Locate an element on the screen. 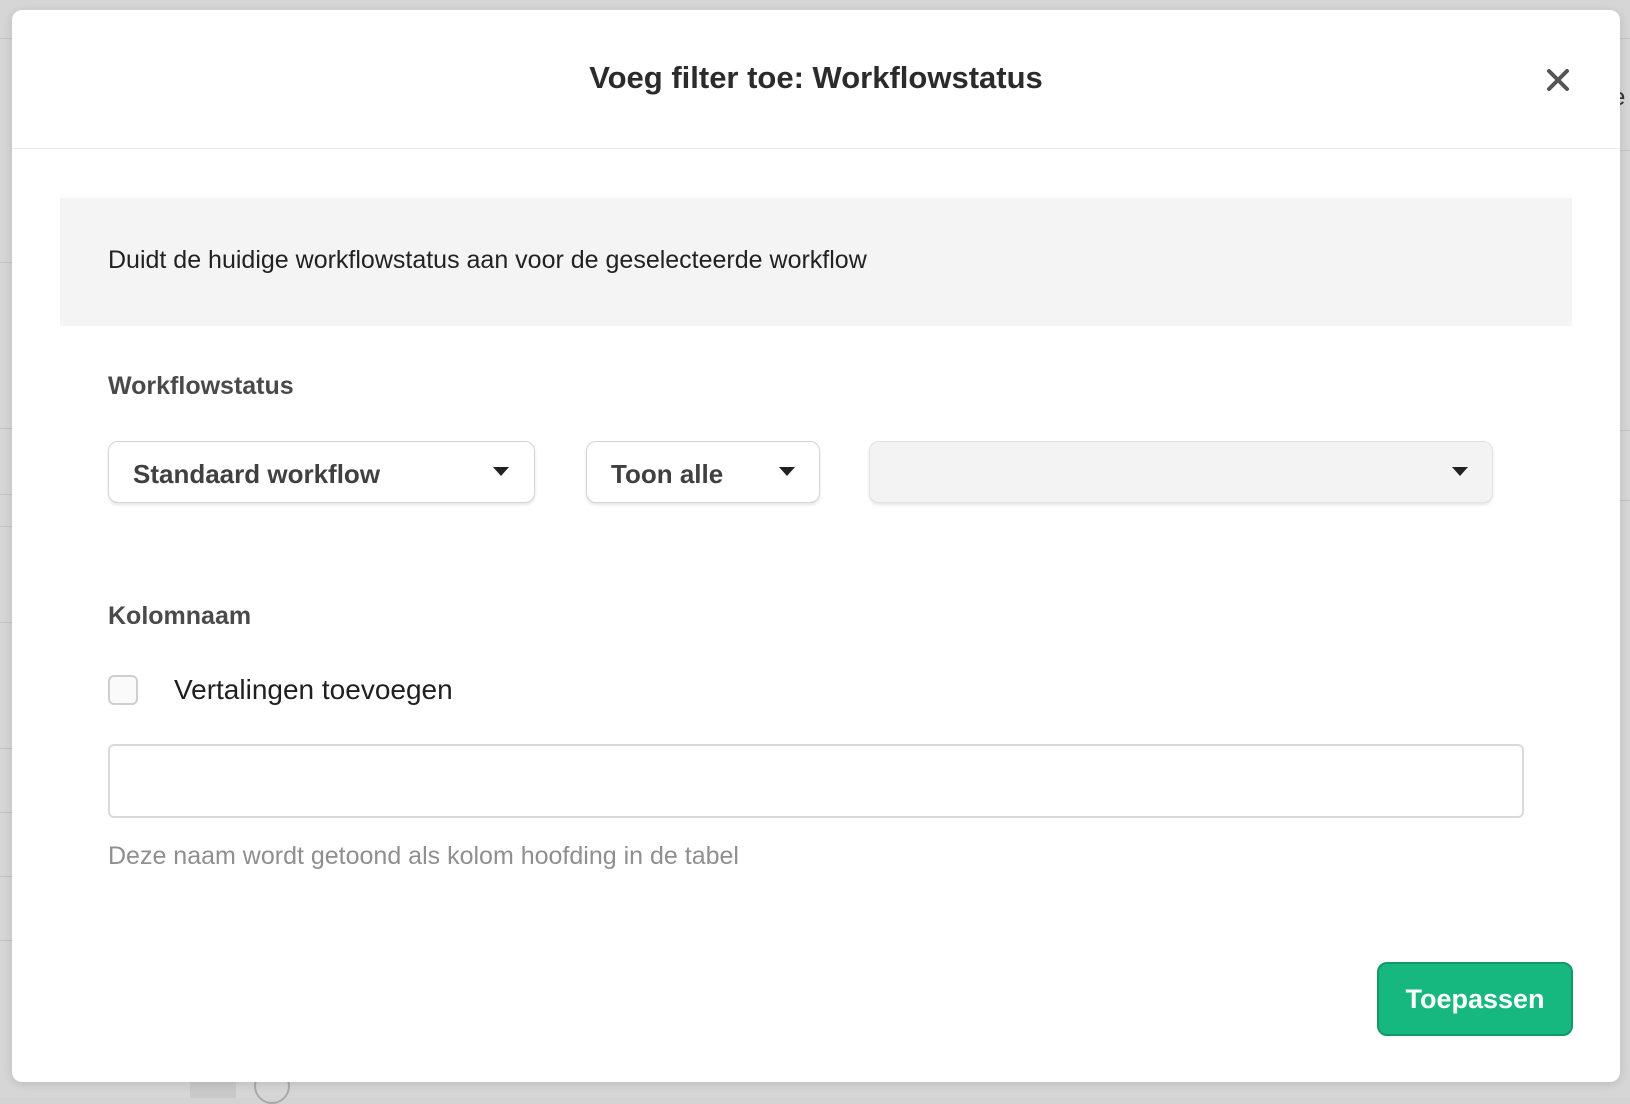 Image resolution: width=1630 pixels, height=1104 pixels. close-button is located at coordinates (1558, 80).